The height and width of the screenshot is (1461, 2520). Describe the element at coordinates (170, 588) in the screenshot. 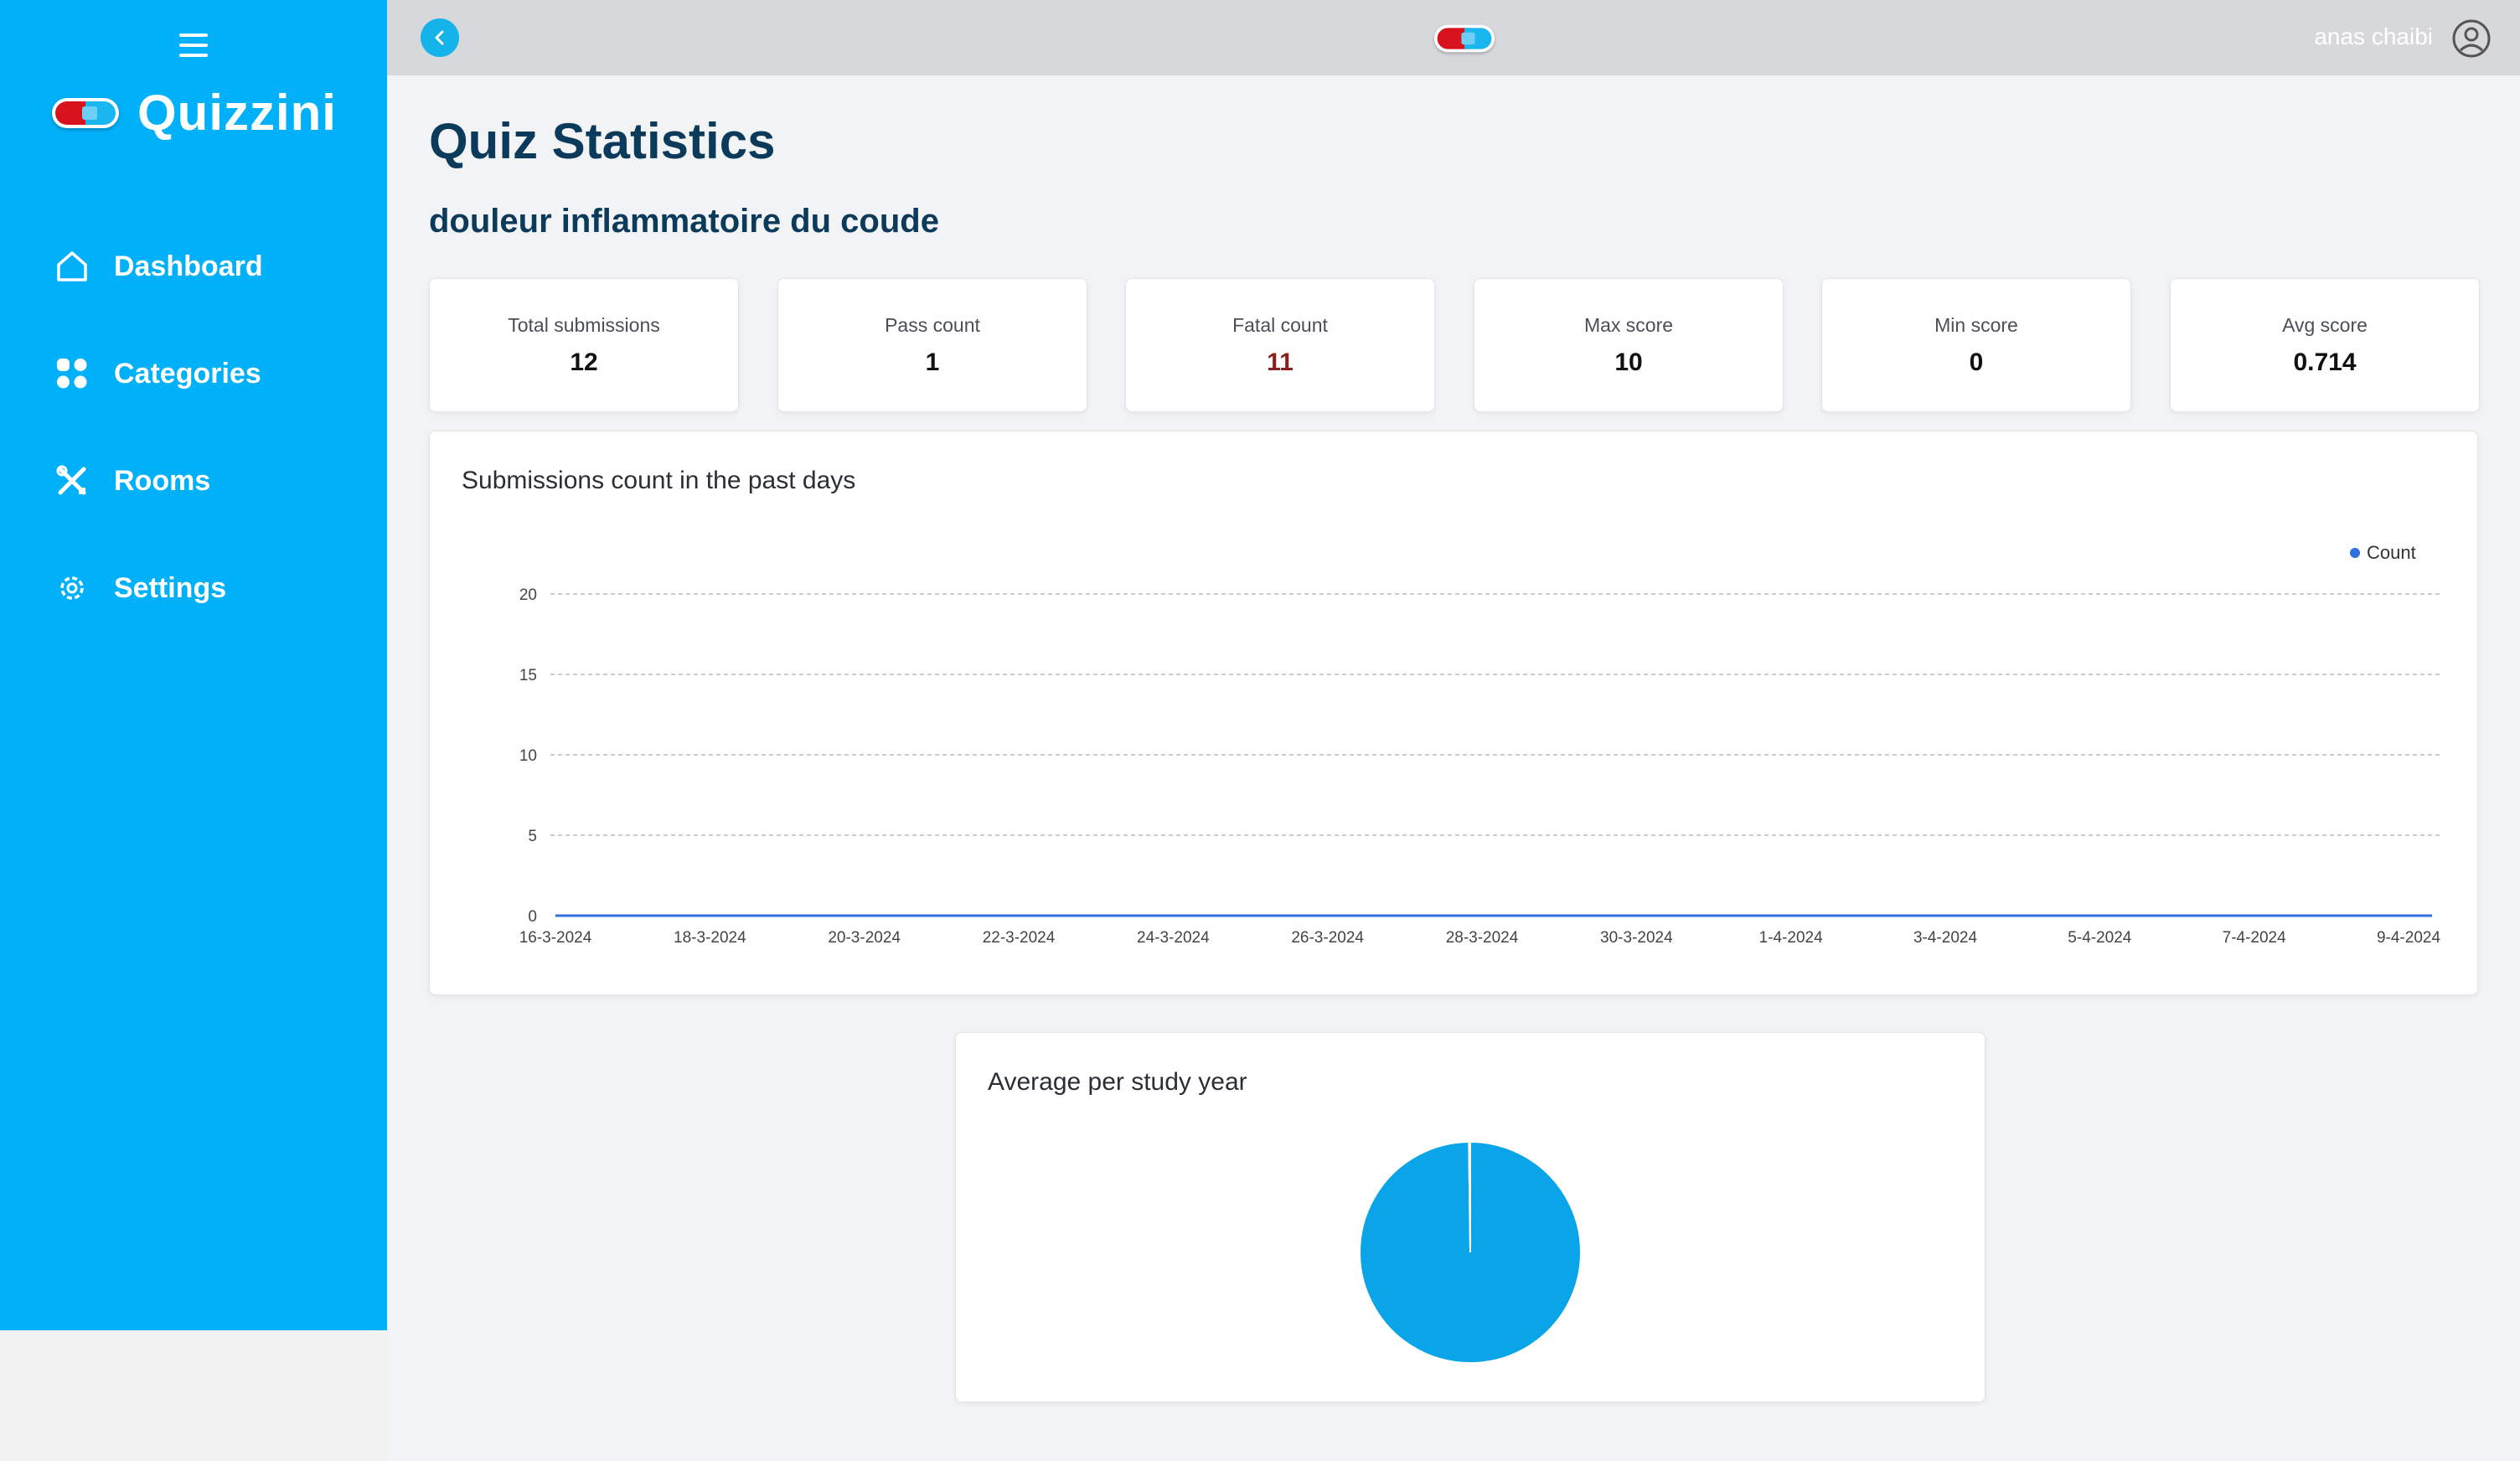

I see `sidebar-item-label: Settings` at that location.